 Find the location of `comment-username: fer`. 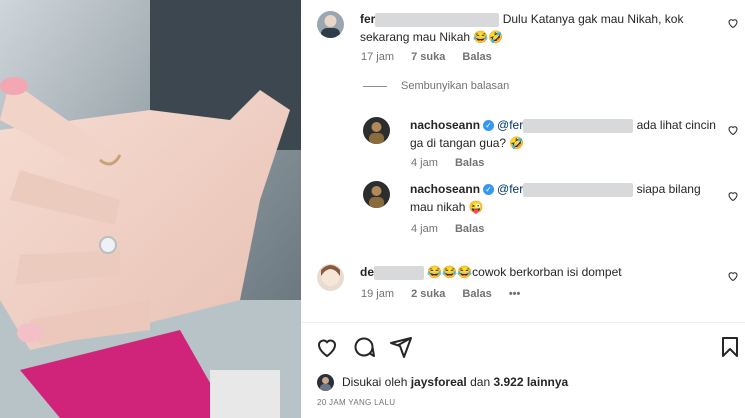

comment-username: fer is located at coordinates (367, 19).